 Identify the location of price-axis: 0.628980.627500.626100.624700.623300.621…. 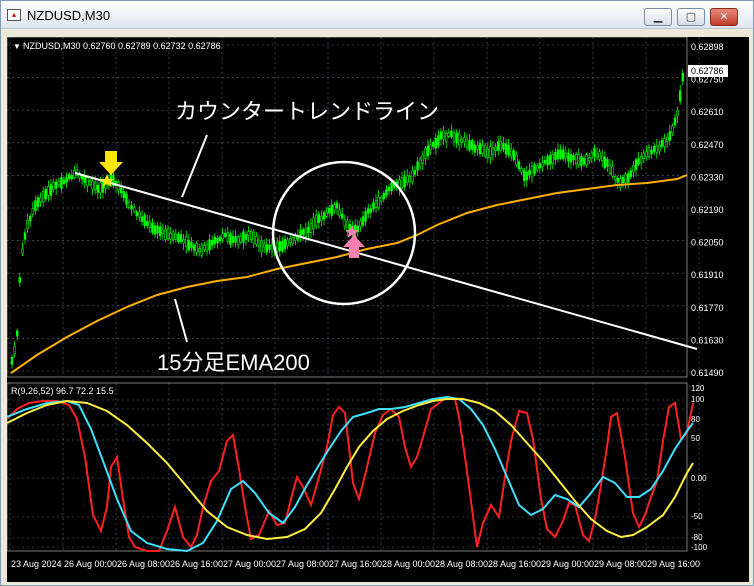
(707, 210).